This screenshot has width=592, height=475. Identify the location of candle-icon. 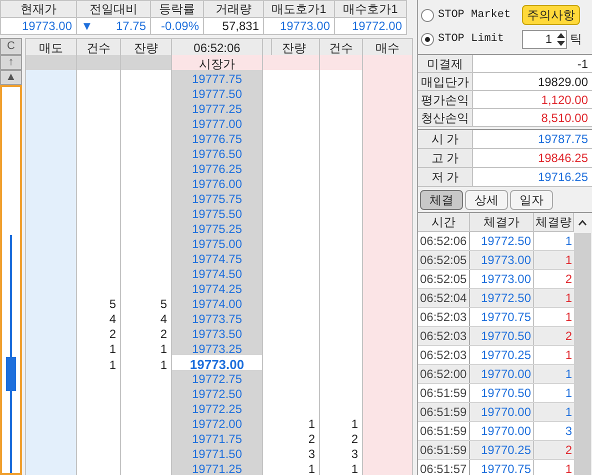
(11, 354).